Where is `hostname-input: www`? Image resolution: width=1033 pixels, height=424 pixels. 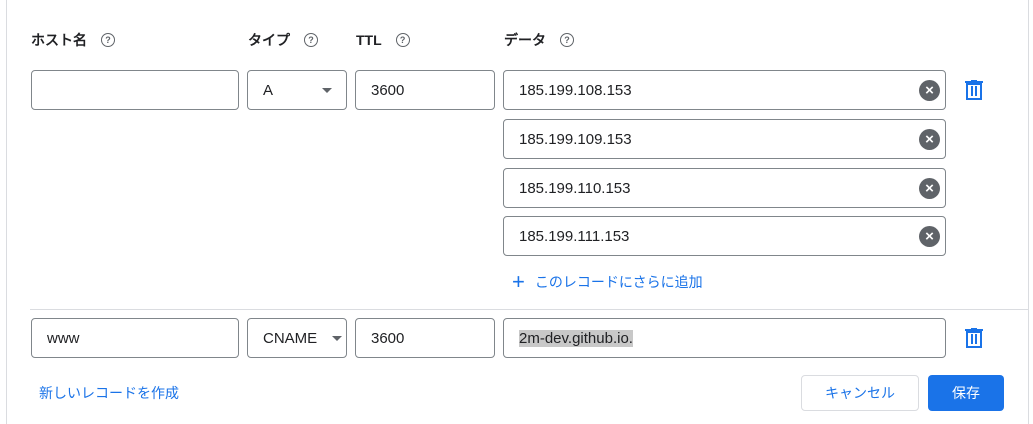
hostname-input: www is located at coordinates (135, 338).